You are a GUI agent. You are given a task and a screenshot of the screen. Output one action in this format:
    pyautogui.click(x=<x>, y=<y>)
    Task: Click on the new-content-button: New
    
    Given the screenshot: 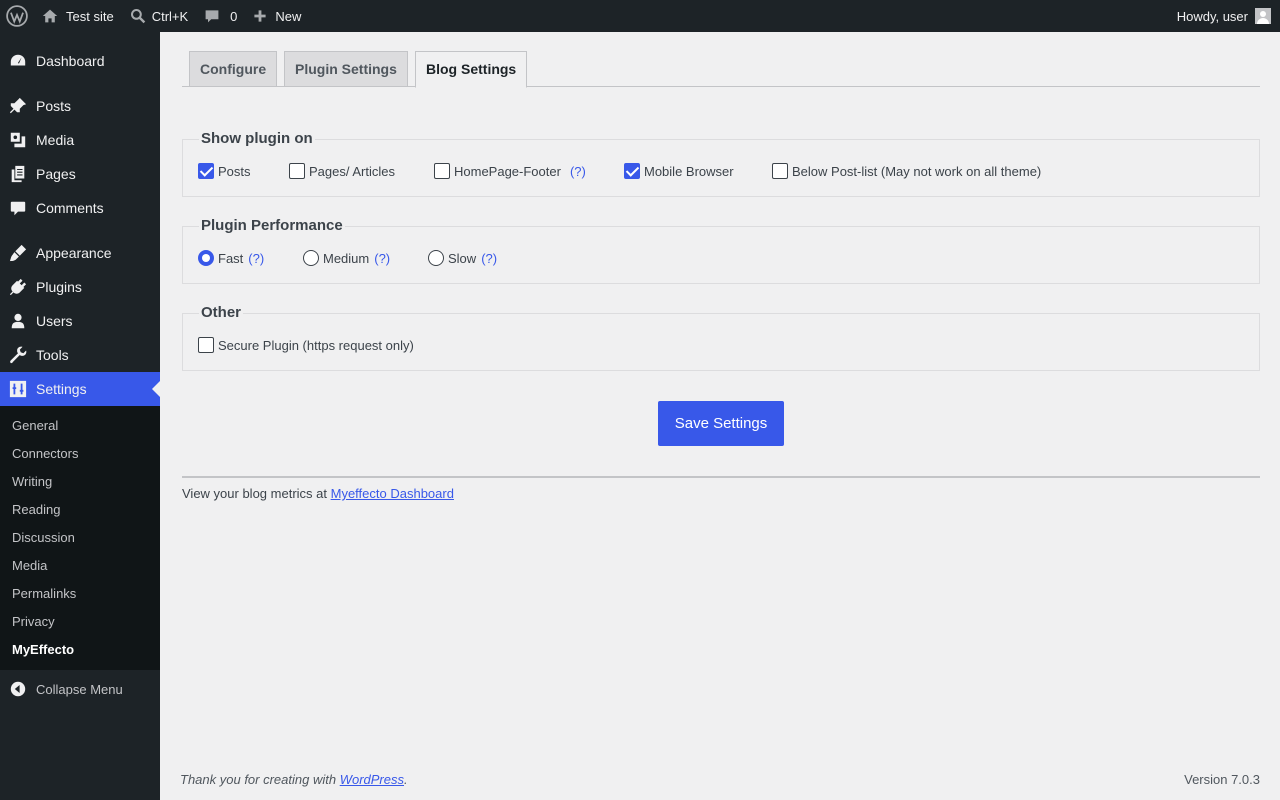 What is the action you would take?
    pyautogui.click(x=277, y=16)
    